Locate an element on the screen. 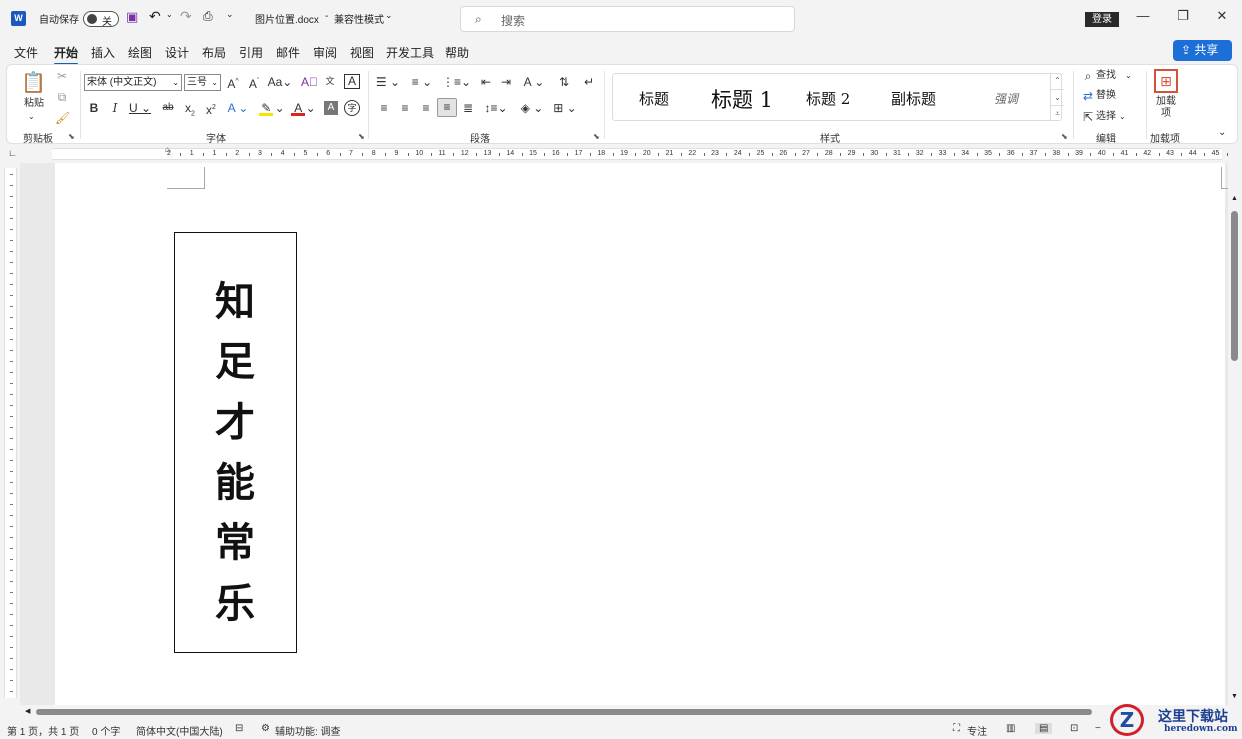 This screenshot has height=739, width=1242. paragraph-launcher-icon: ⬊ is located at coordinates (596, 136).